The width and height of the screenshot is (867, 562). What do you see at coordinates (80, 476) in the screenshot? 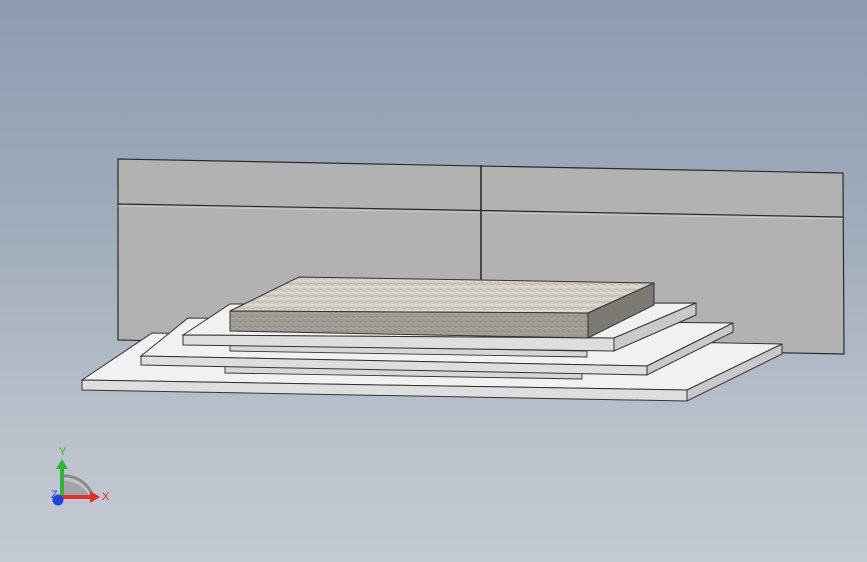
I see `reference-triad: Y X Z` at bounding box center [80, 476].